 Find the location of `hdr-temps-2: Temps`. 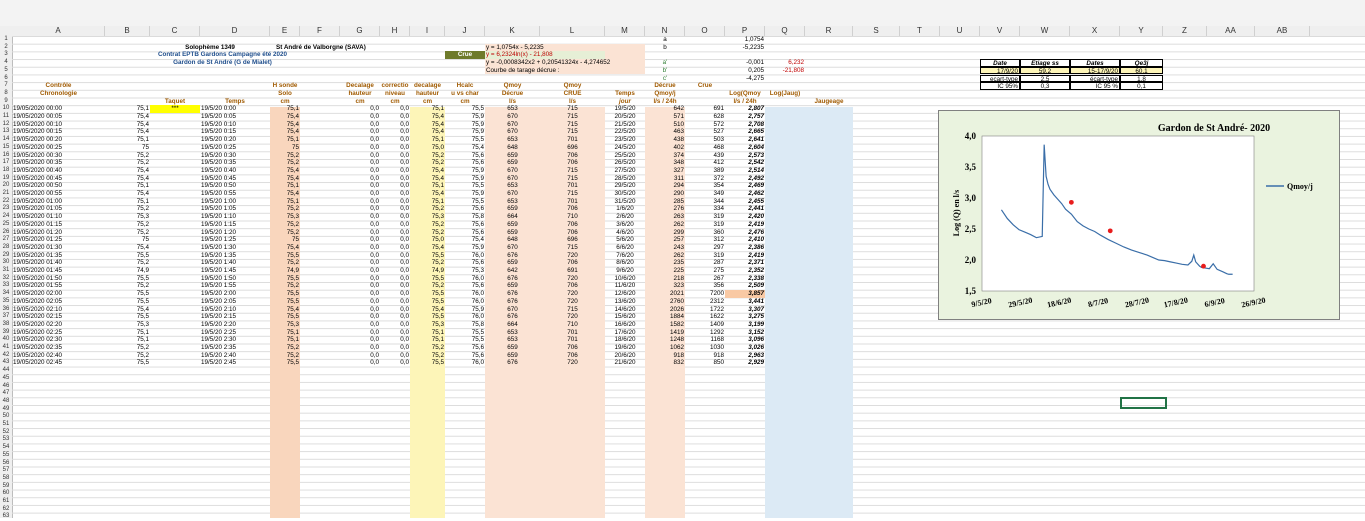

hdr-temps-2: Temps is located at coordinates (625, 94).